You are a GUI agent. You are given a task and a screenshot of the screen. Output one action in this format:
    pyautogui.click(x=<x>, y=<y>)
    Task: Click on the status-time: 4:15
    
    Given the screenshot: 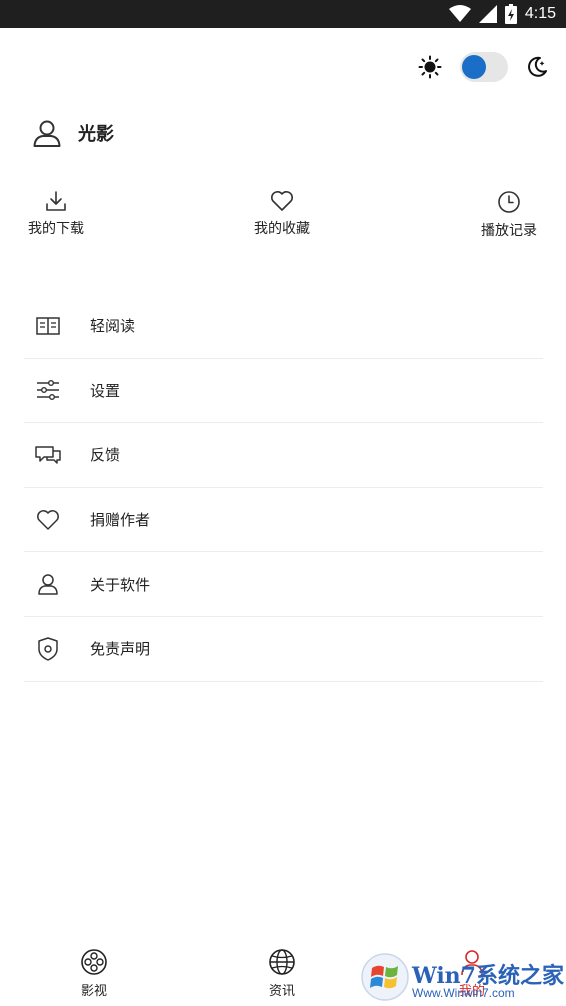 What is the action you would take?
    pyautogui.click(x=540, y=13)
    